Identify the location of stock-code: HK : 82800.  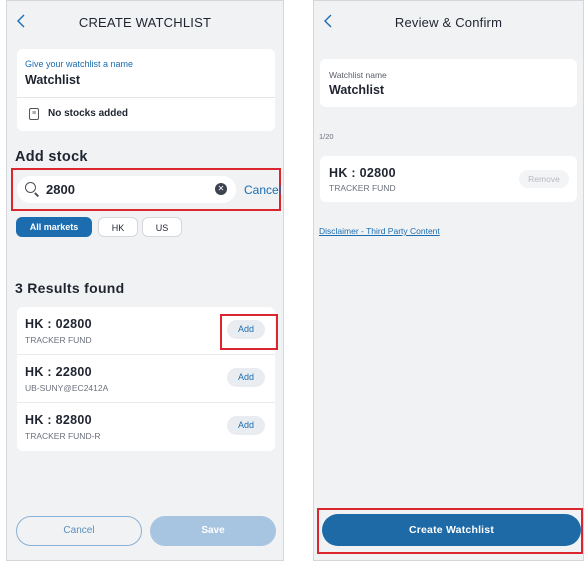
(58, 420).